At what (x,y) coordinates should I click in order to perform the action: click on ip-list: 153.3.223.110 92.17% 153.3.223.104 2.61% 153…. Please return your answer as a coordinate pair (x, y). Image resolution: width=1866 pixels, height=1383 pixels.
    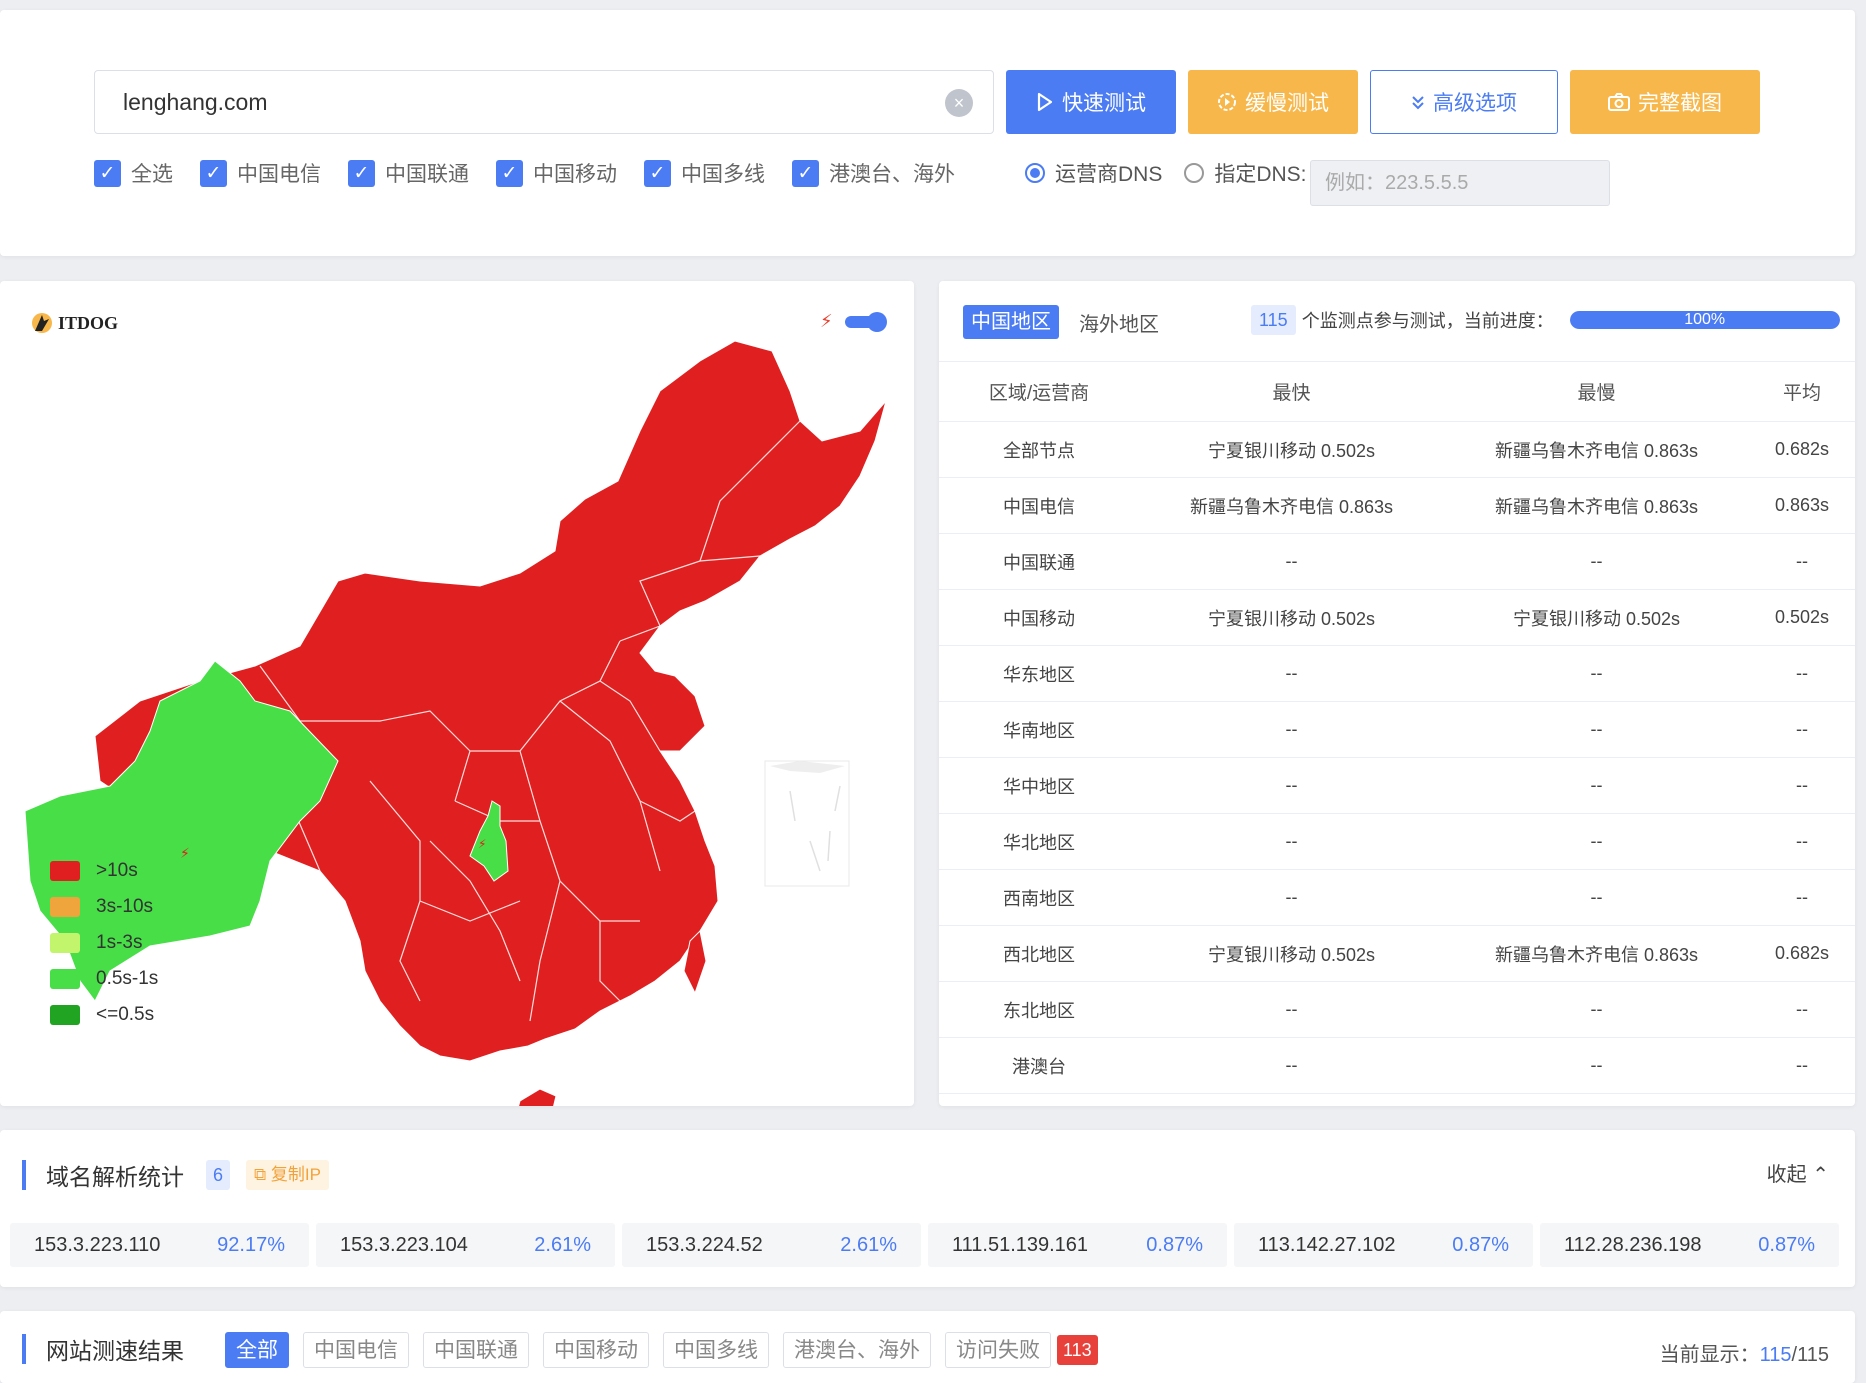
    Looking at the image, I should click on (924, 1245).